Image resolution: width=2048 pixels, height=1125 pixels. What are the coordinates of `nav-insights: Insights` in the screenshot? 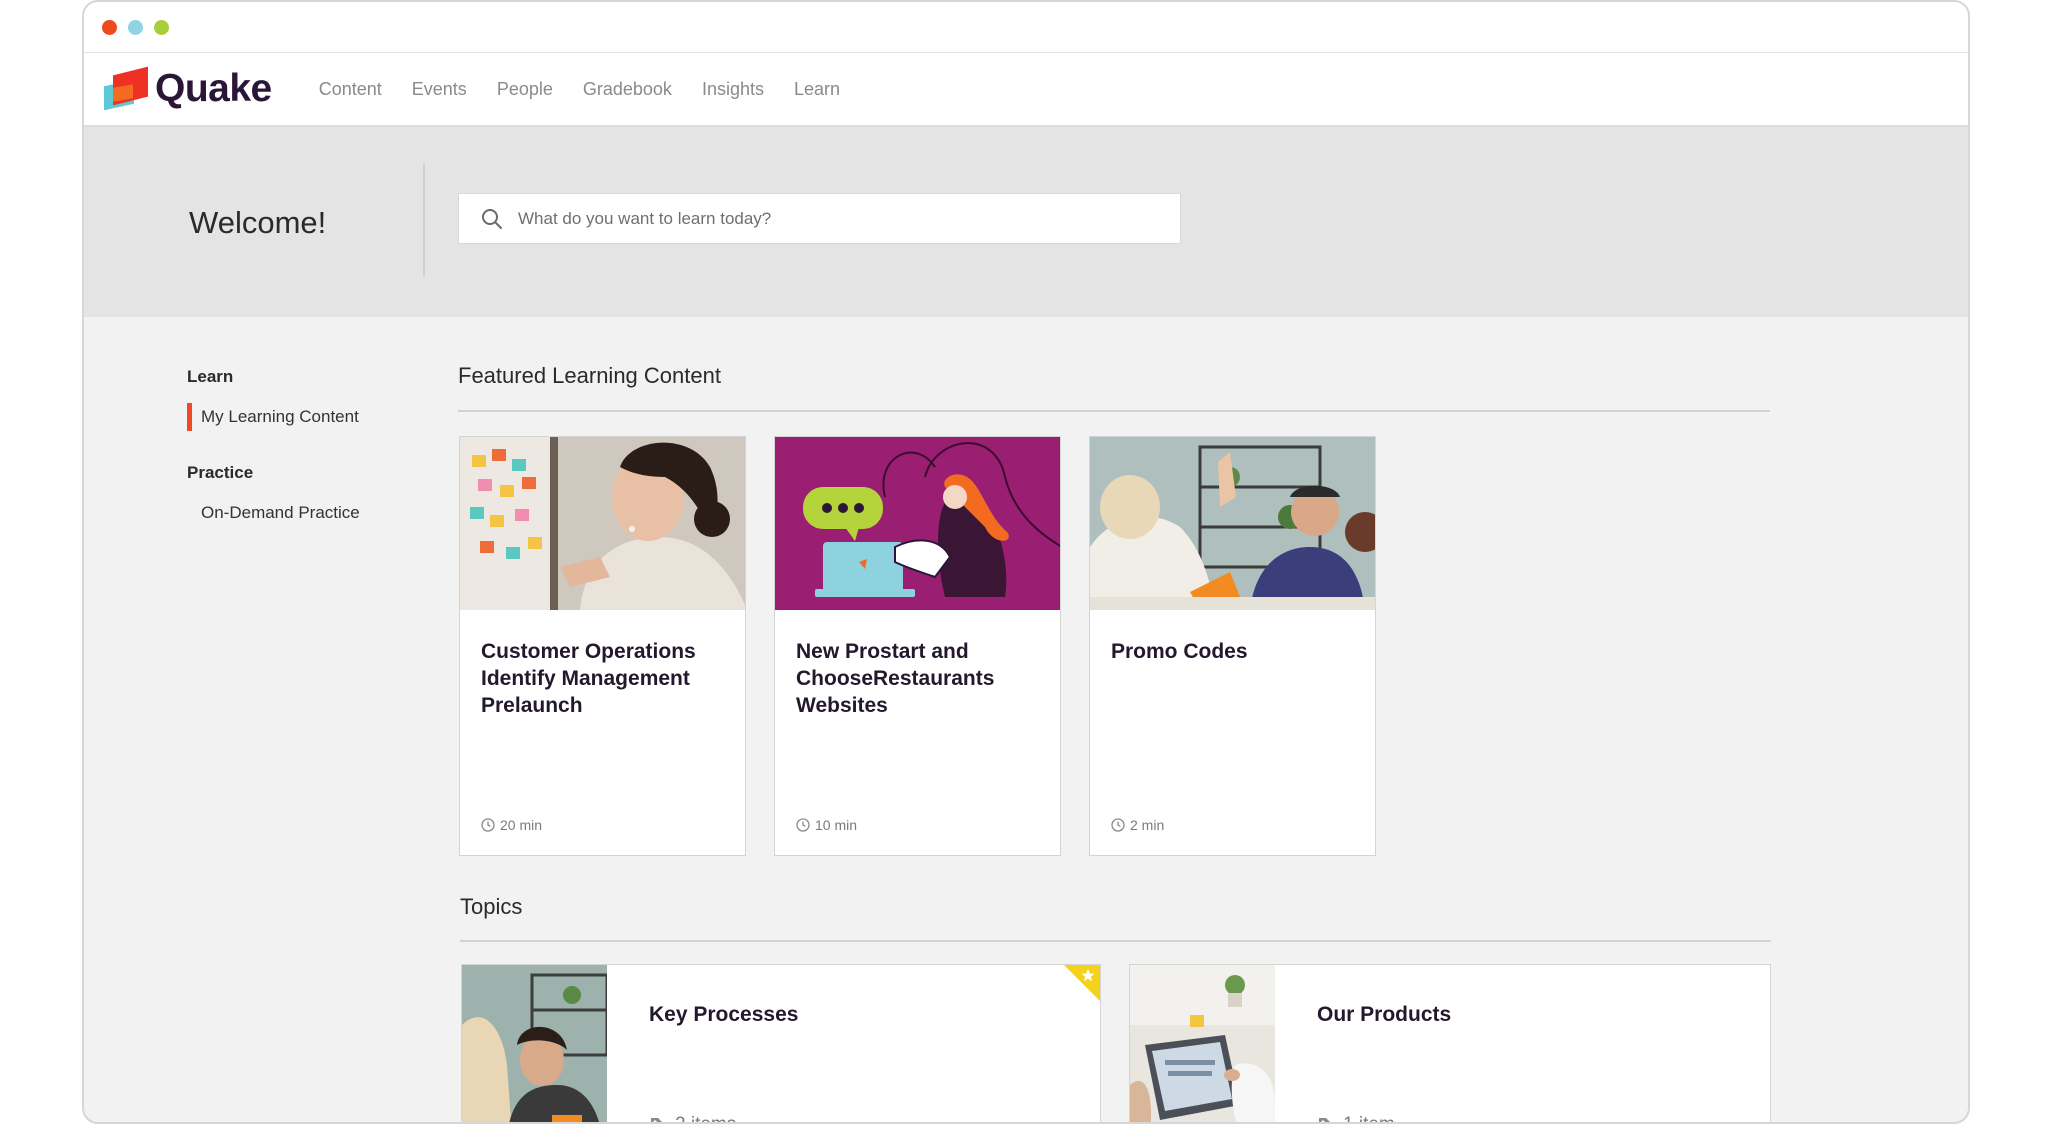 It's located at (733, 89).